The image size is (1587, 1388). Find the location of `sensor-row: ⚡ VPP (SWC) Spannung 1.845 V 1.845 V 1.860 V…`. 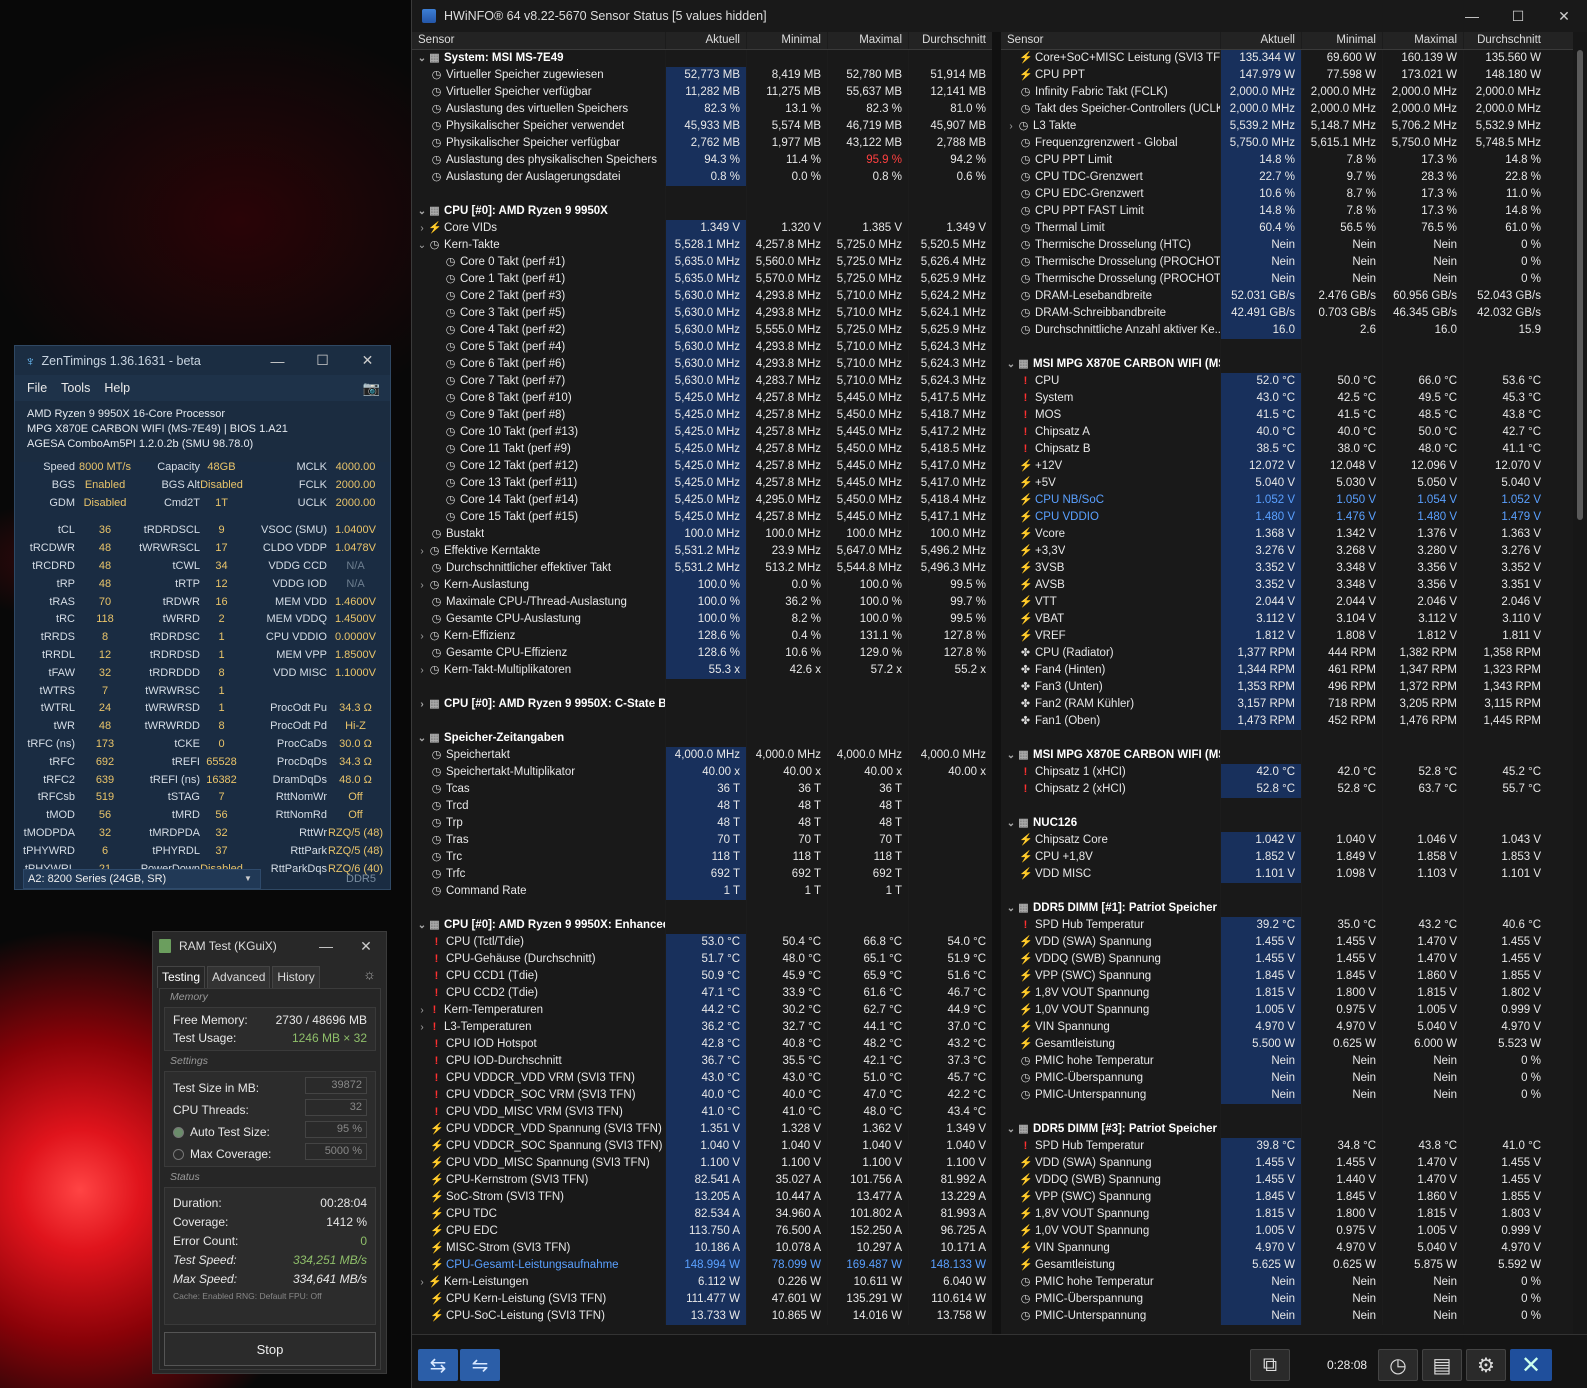

sensor-row: ⚡ VPP (SWC) Spannung 1.845 V 1.845 V 1.860 V… is located at coordinates (1287, 1197).